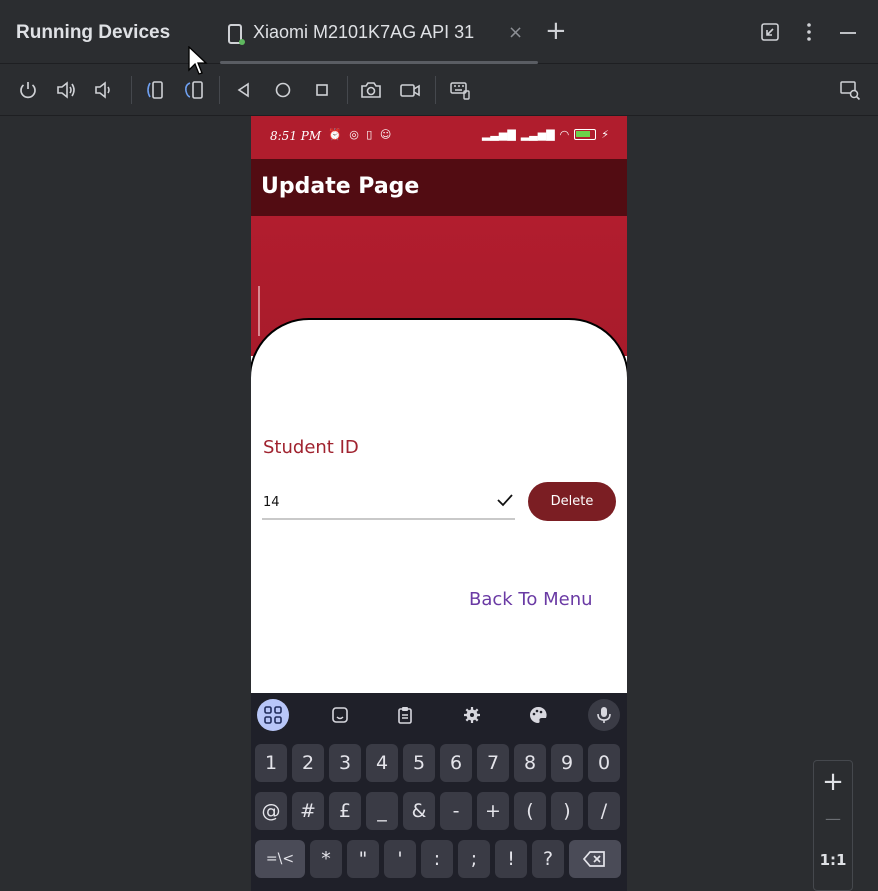 Image resolution: width=878 pixels, height=891 pixels. What do you see at coordinates (271, 811) in the screenshot?
I see `key: @` at bounding box center [271, 811].